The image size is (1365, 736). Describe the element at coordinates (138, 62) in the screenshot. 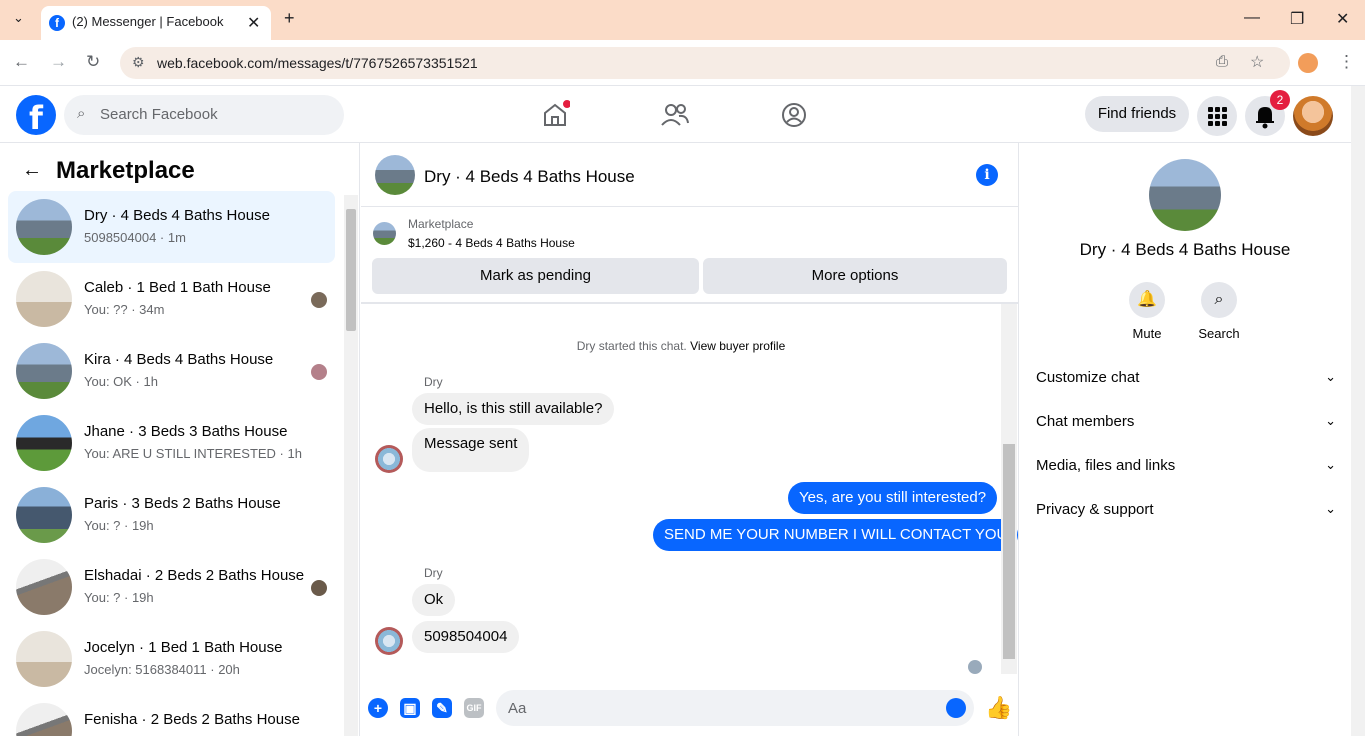

I see `site-info-icon: ⚙` at that location.